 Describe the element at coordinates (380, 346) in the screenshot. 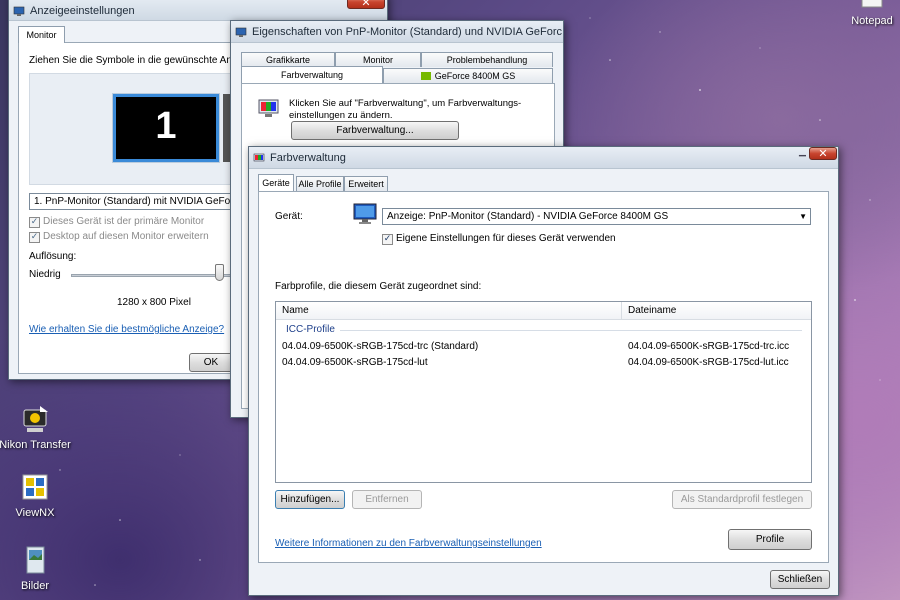

I see `profile-name: 04.04.09-6500K-sRGB-175cd-trc (Standard)` at that location.